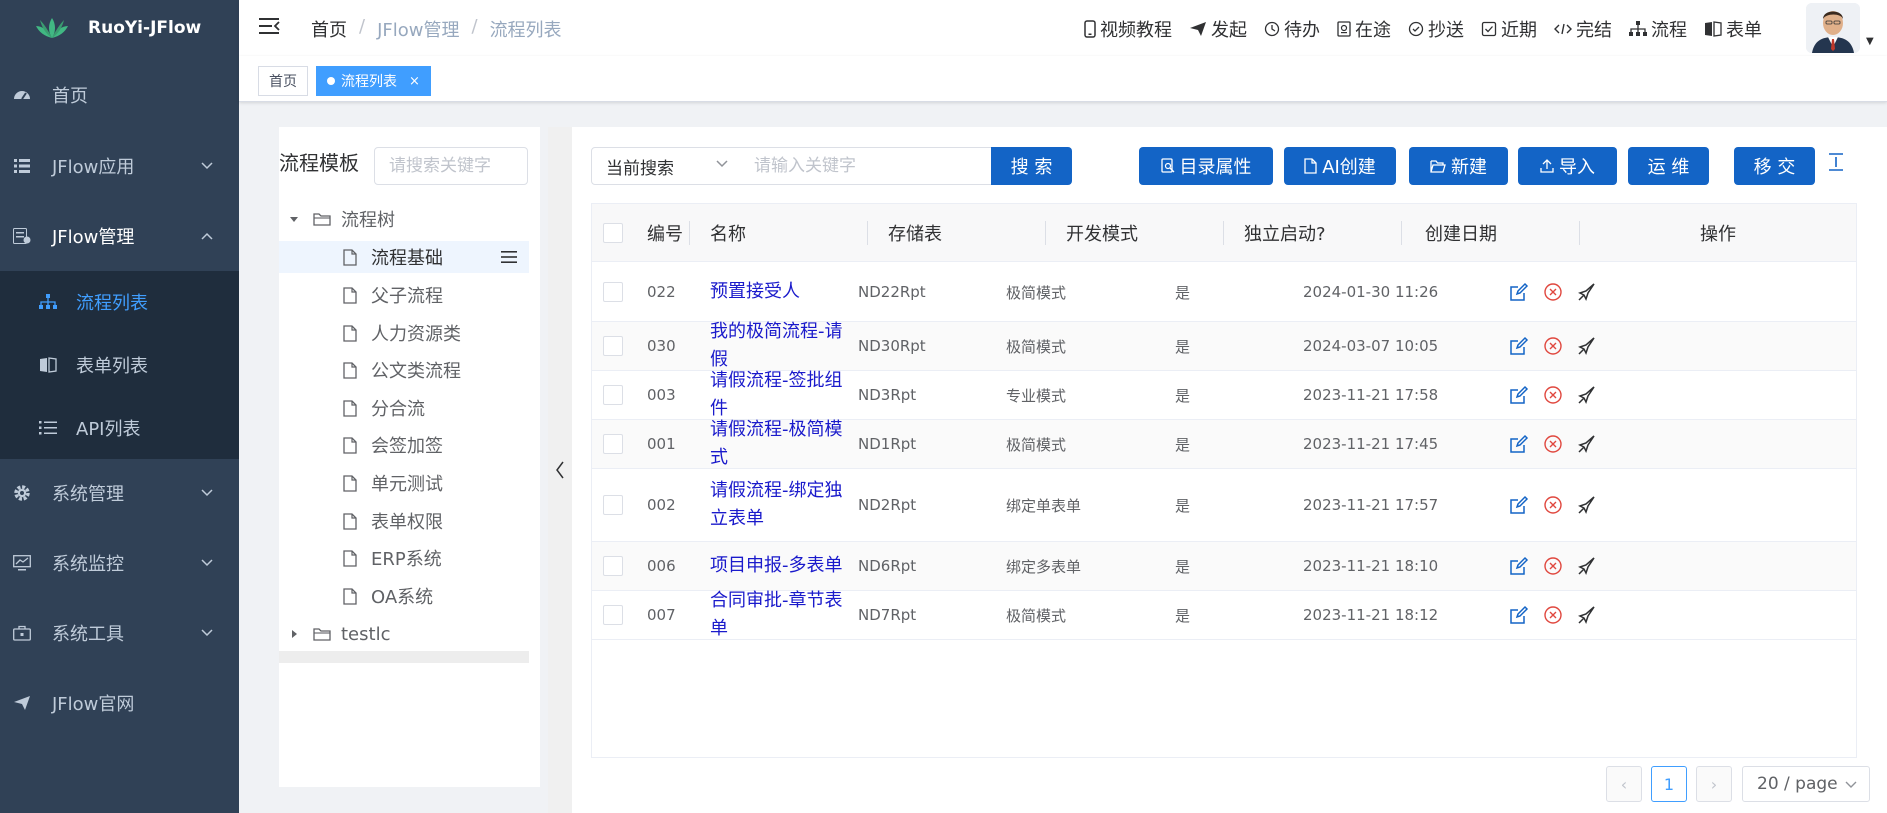 The image size is (1887, 813). Describe the element at coordinates (414, 81) in the screenshot. I see `close-icon: ×` at that location.